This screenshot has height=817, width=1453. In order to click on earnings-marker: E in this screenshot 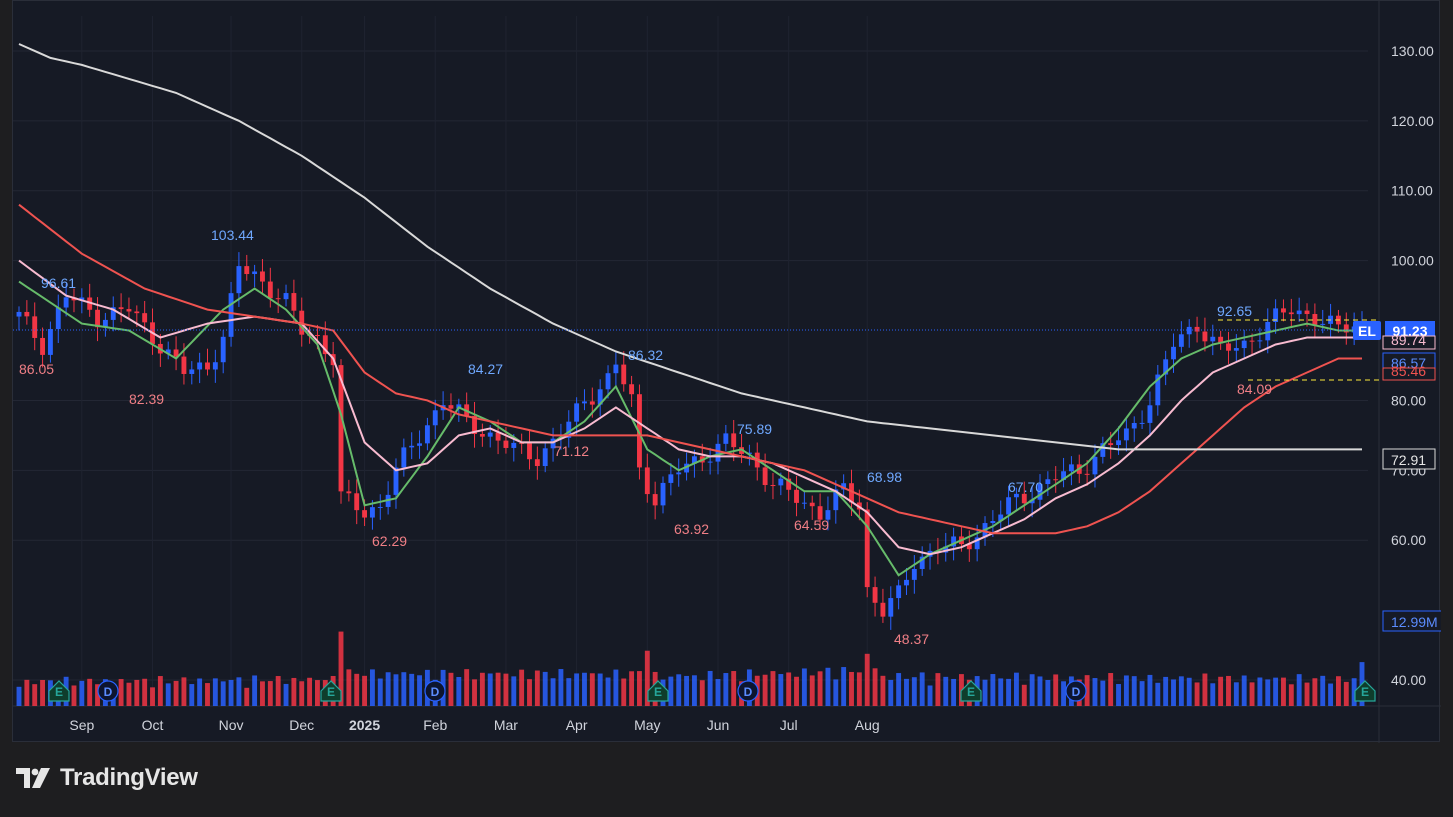, I will do `click(1365, 691)`.